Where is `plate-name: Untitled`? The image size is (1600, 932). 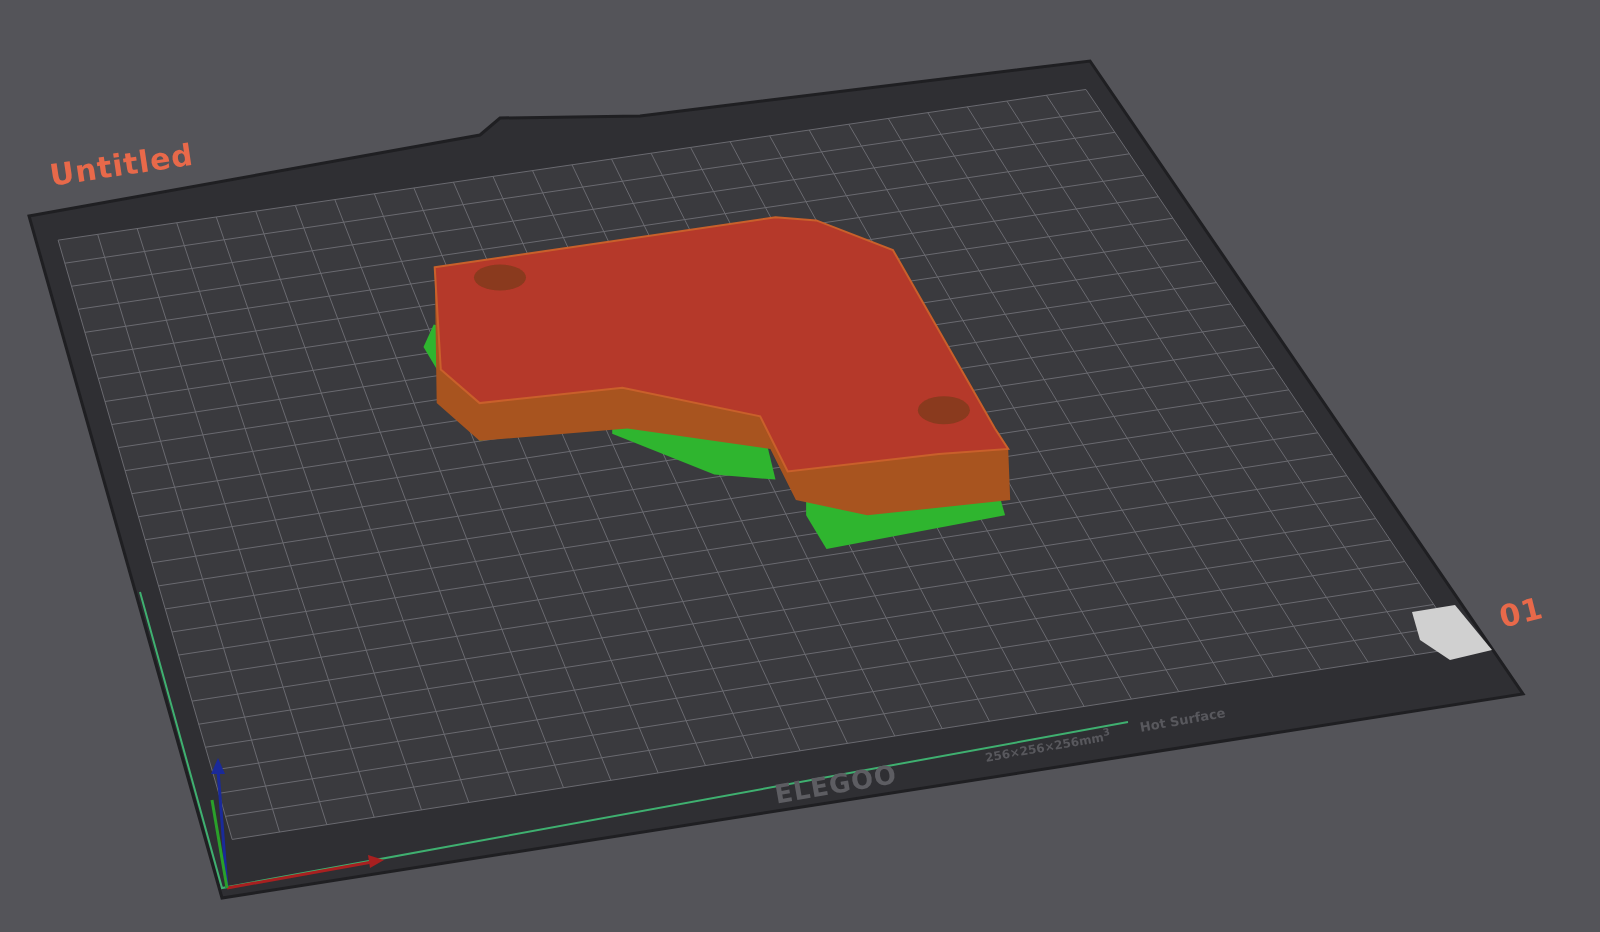
plate-name: Untitled is located at coordinates (121, 164).